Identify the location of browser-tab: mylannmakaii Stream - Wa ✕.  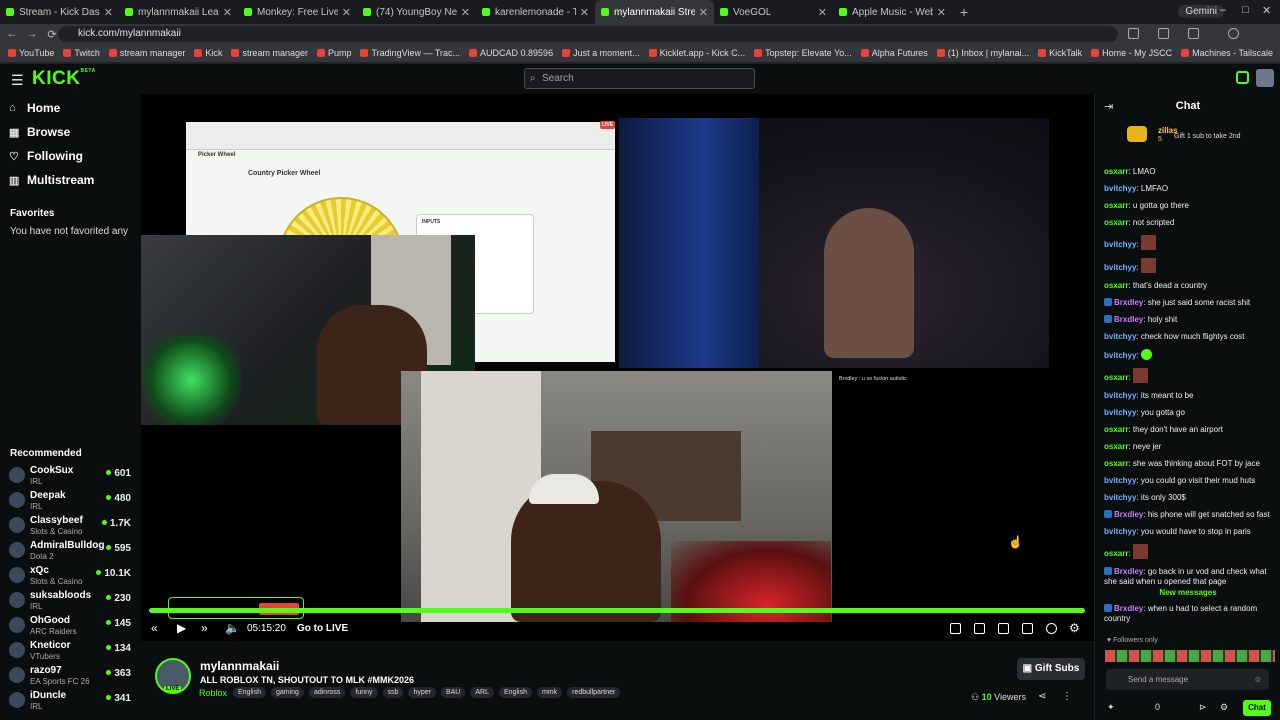
(654, 12).